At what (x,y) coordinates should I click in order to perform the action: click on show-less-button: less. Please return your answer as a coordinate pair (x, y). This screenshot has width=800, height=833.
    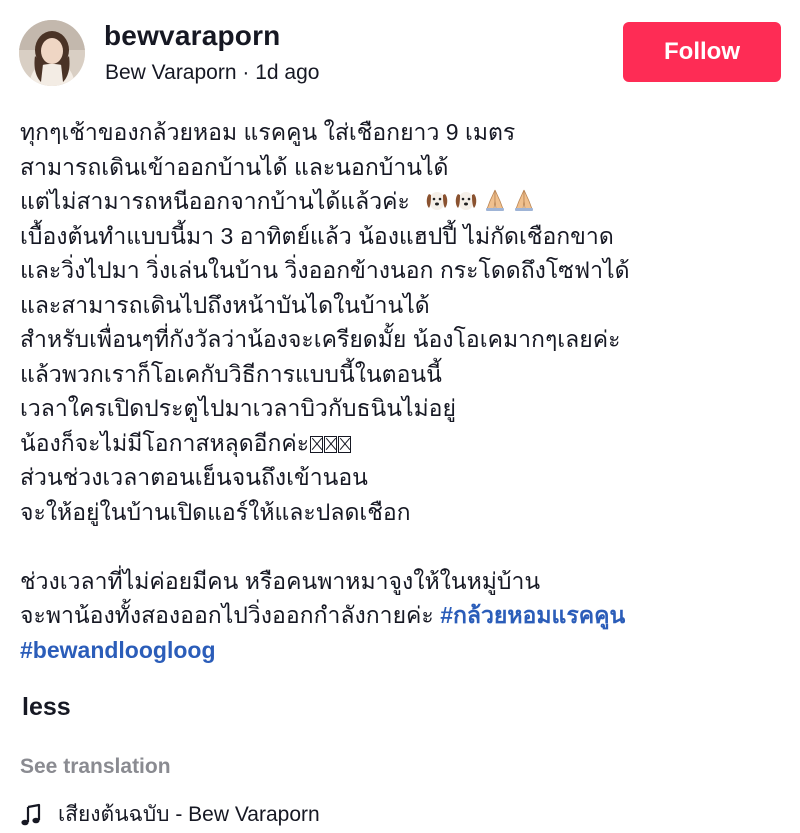
    Looking at the image, I should click on (46, 707).